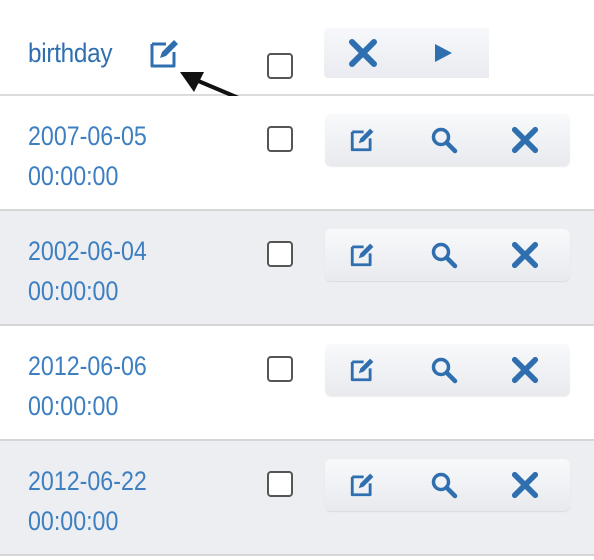 This screenshot has height=560, width=594. I want to click on date-cell: 2007-06-05 00:00:00, so click(87, 156).